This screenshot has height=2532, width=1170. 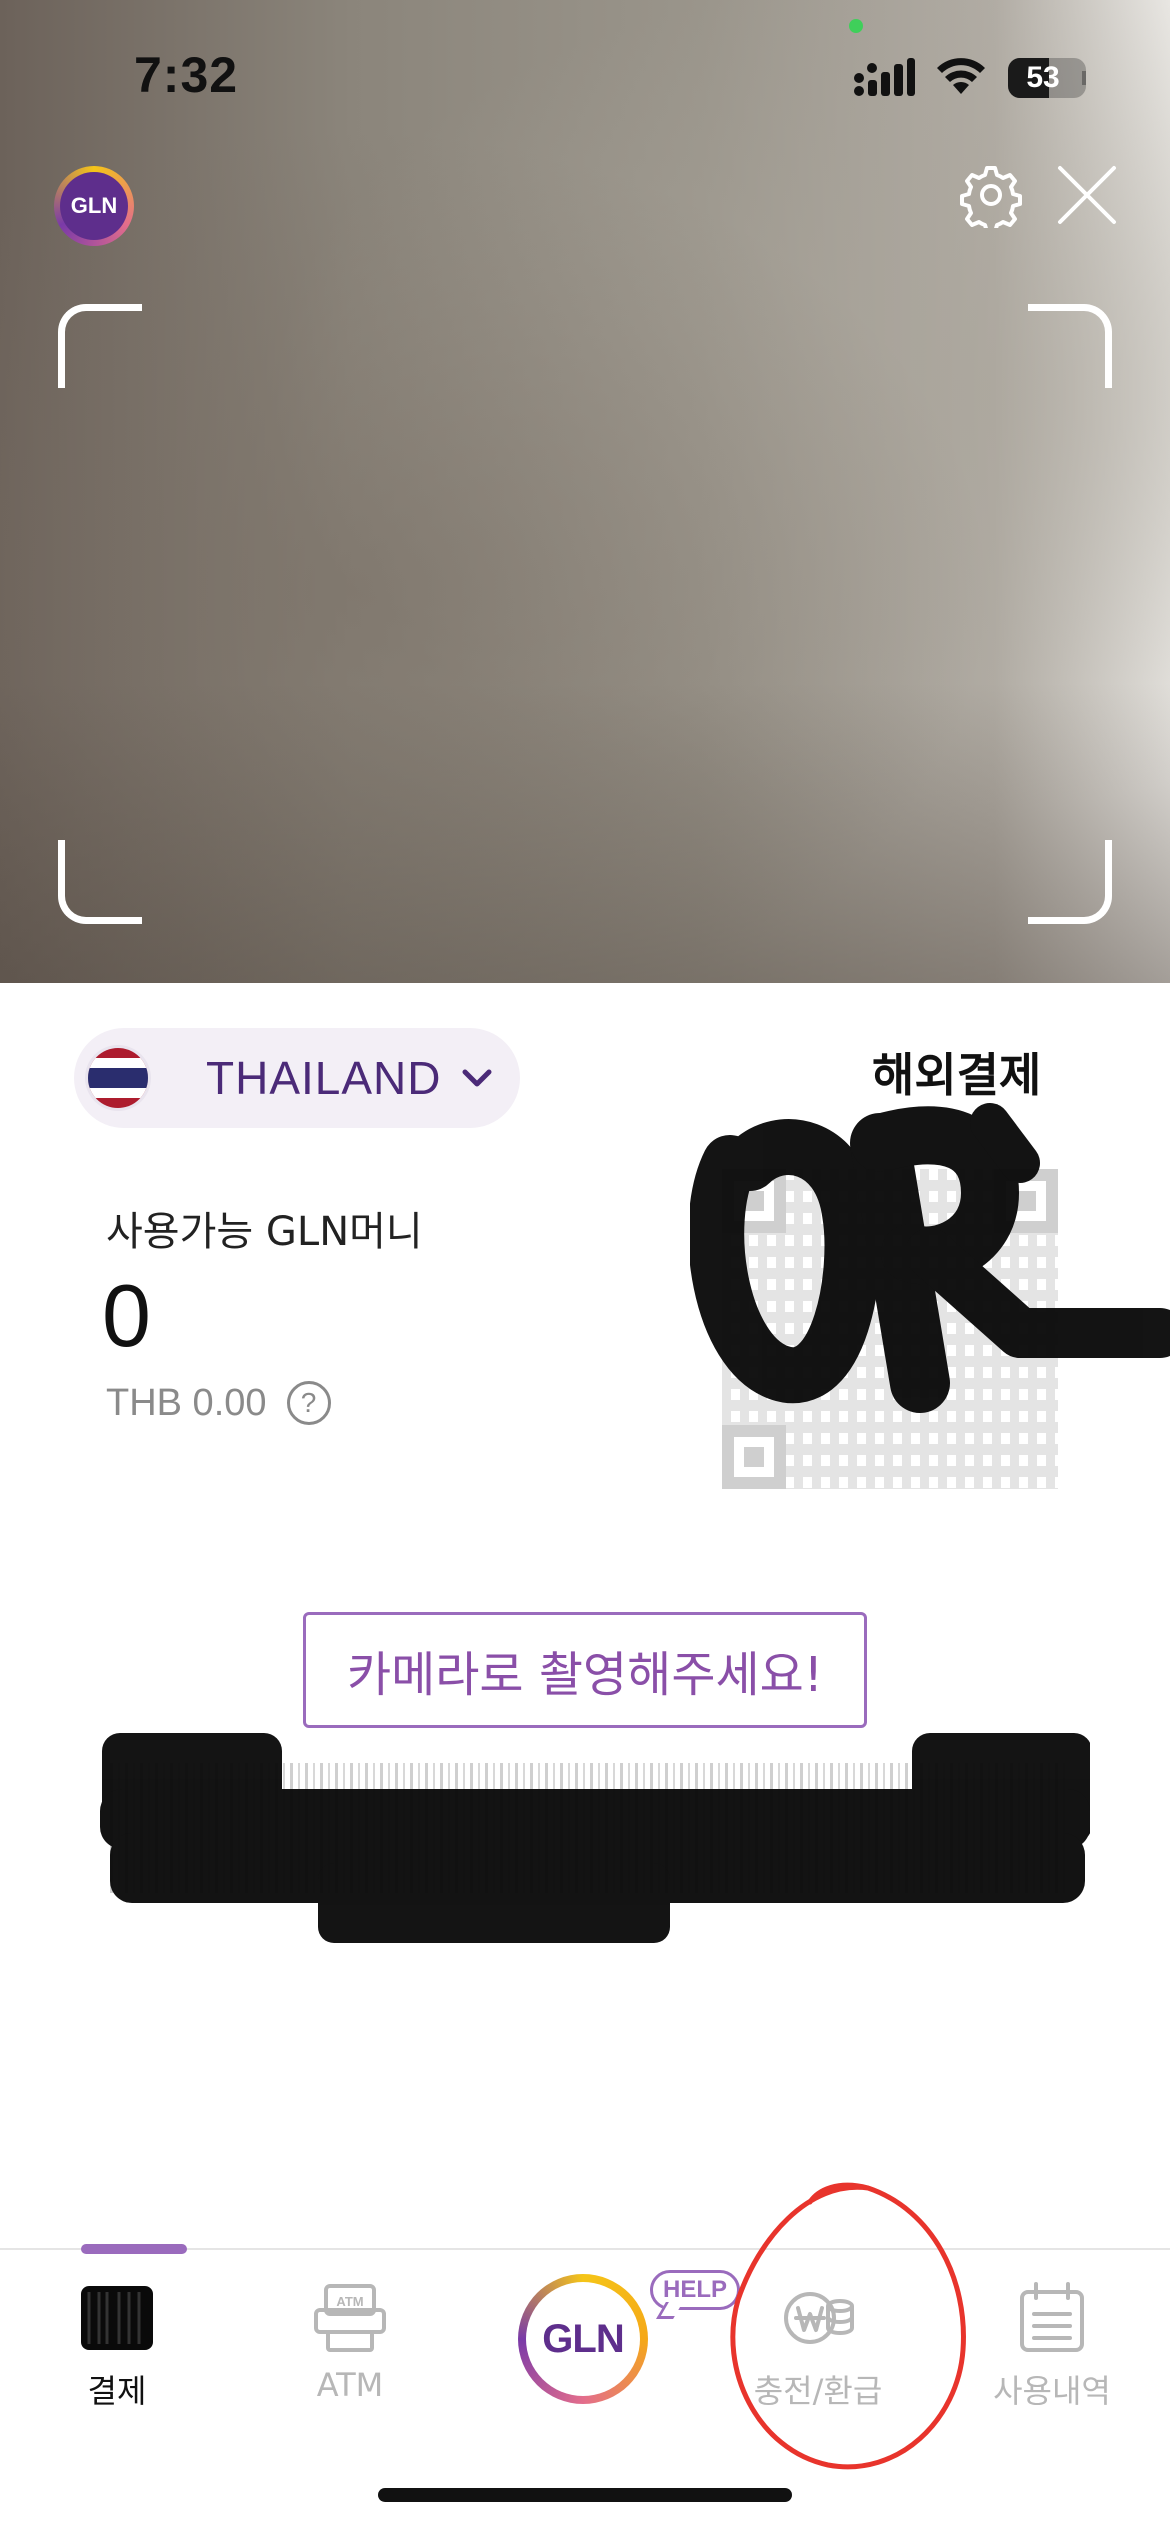 What do you see at coordinates (1043, 77) in the screenshot?
I see `battery-level: 53` at bounding box center [1043, 77].